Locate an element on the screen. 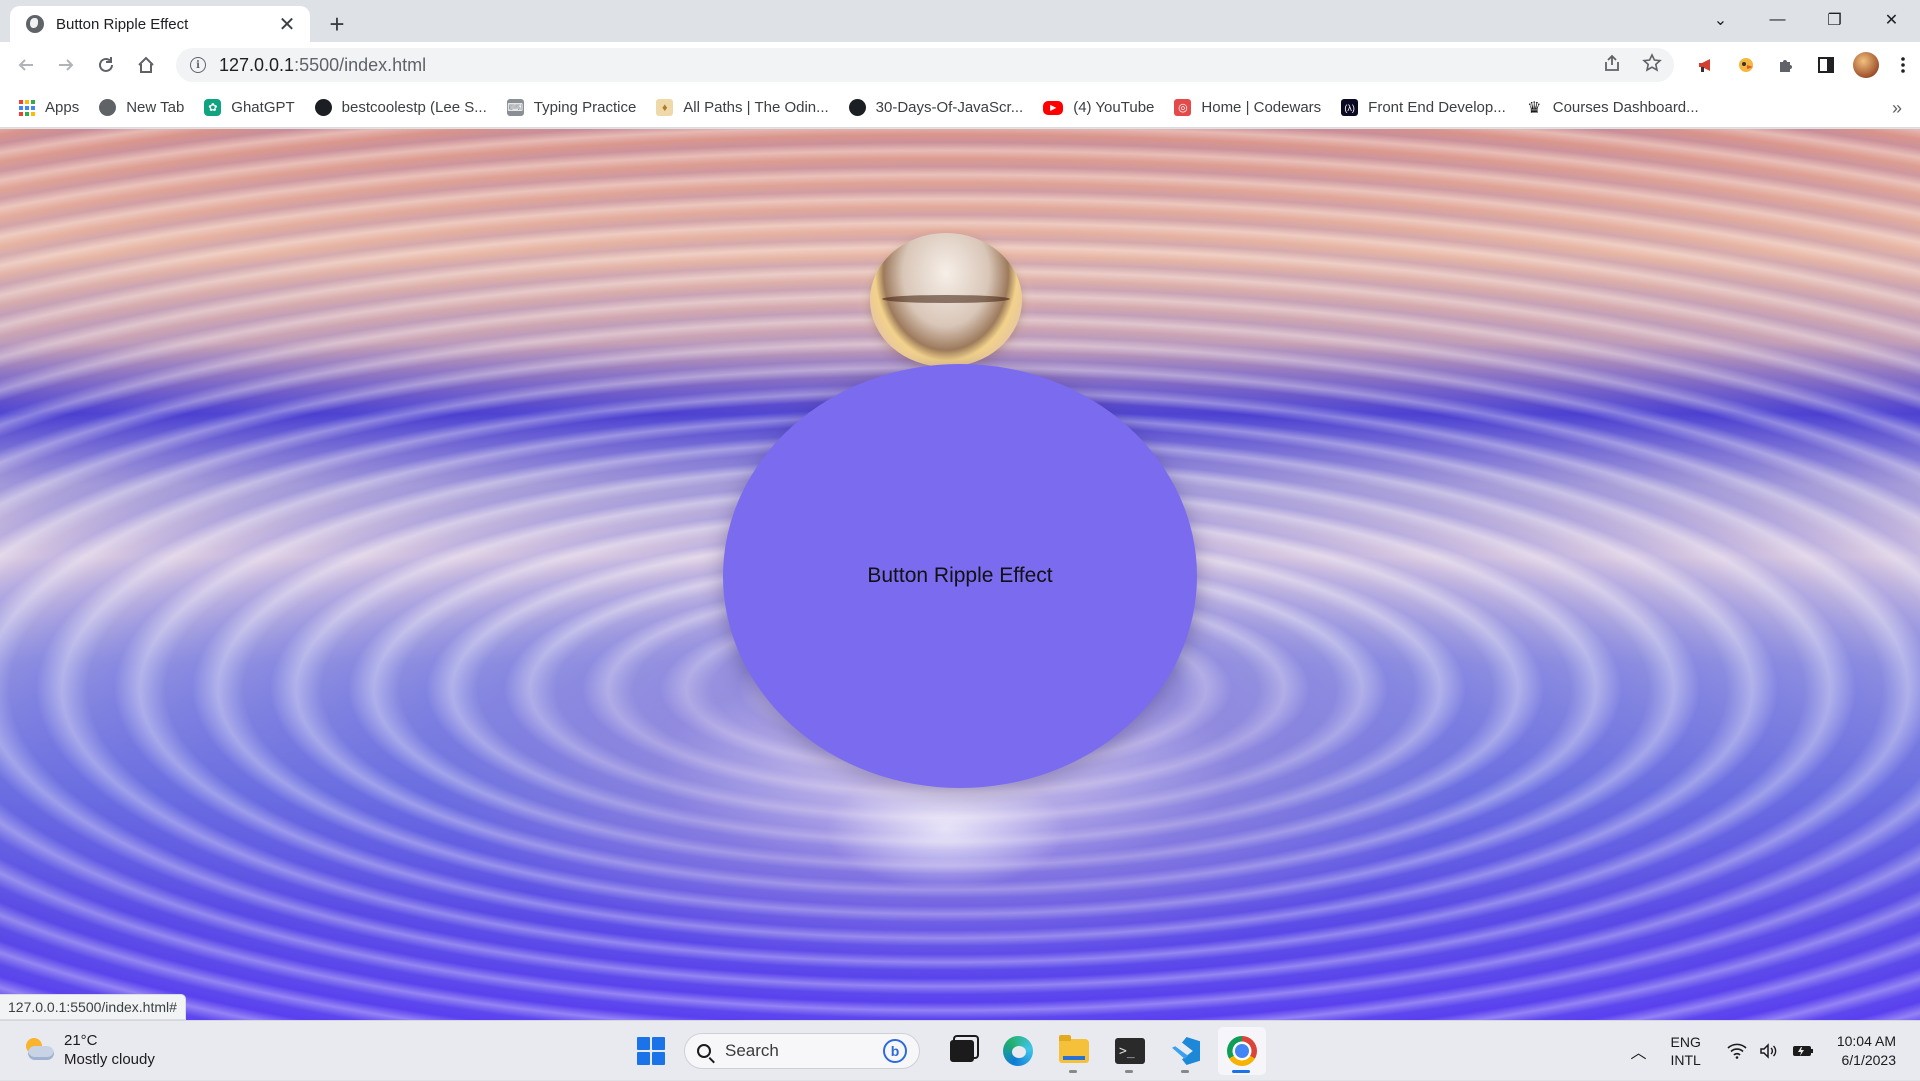 Image resolution: width=1920 pixels, height=1081 pixels. profile-avatar is located at coordinates (1866, 65).